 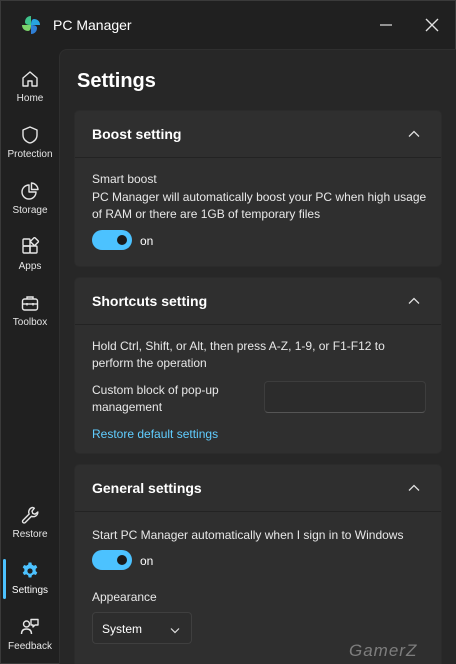 I want to click on apps-icon, so click(x=31, y=245).